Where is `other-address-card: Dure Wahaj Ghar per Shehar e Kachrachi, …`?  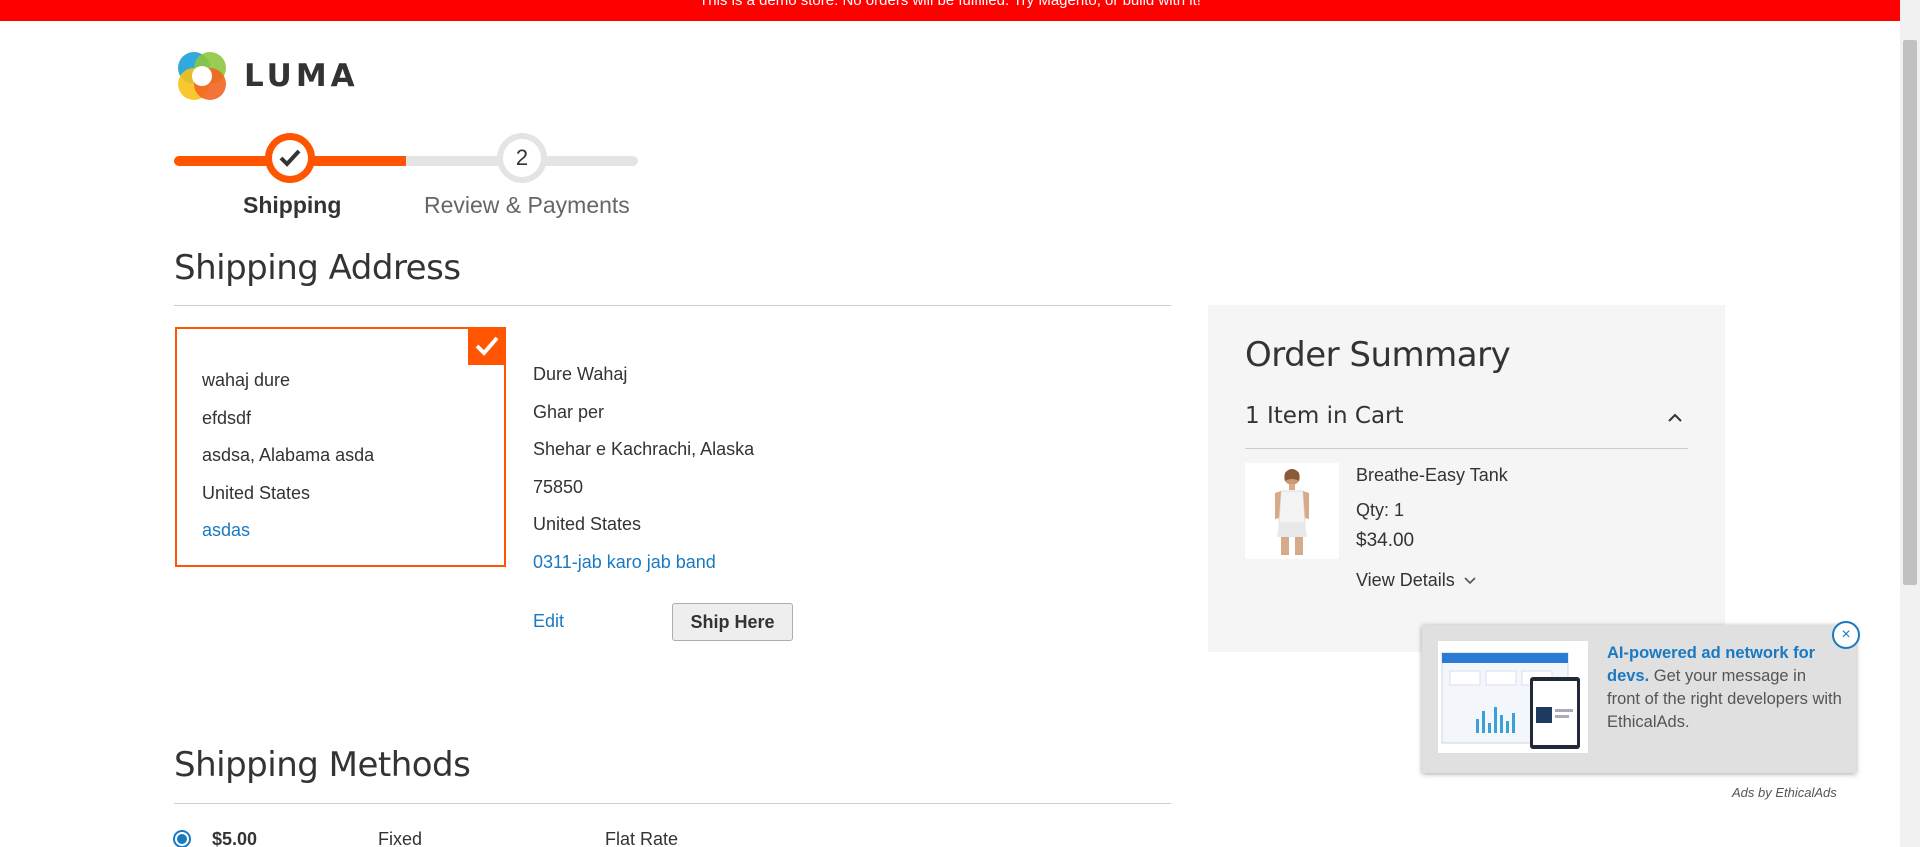 other-address-card: Dure Wahaj Ghar per Shehar e Kachrachi, … is located at coordinates (643, 468).